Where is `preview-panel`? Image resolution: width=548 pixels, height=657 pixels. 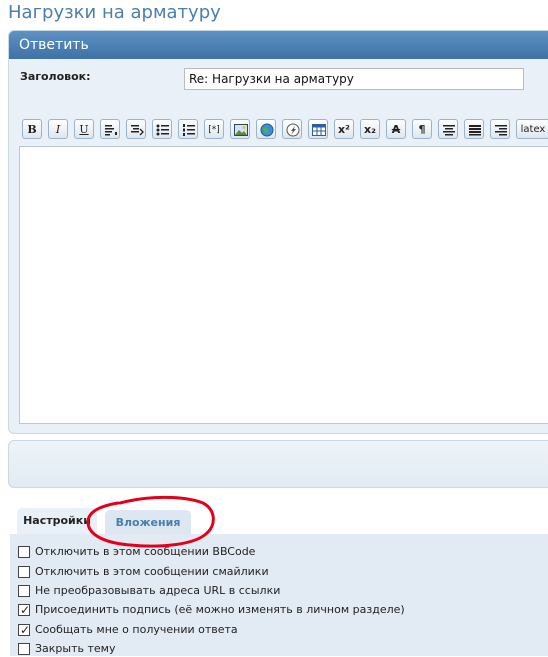
preview-panel is located at coordinates (278, 464).